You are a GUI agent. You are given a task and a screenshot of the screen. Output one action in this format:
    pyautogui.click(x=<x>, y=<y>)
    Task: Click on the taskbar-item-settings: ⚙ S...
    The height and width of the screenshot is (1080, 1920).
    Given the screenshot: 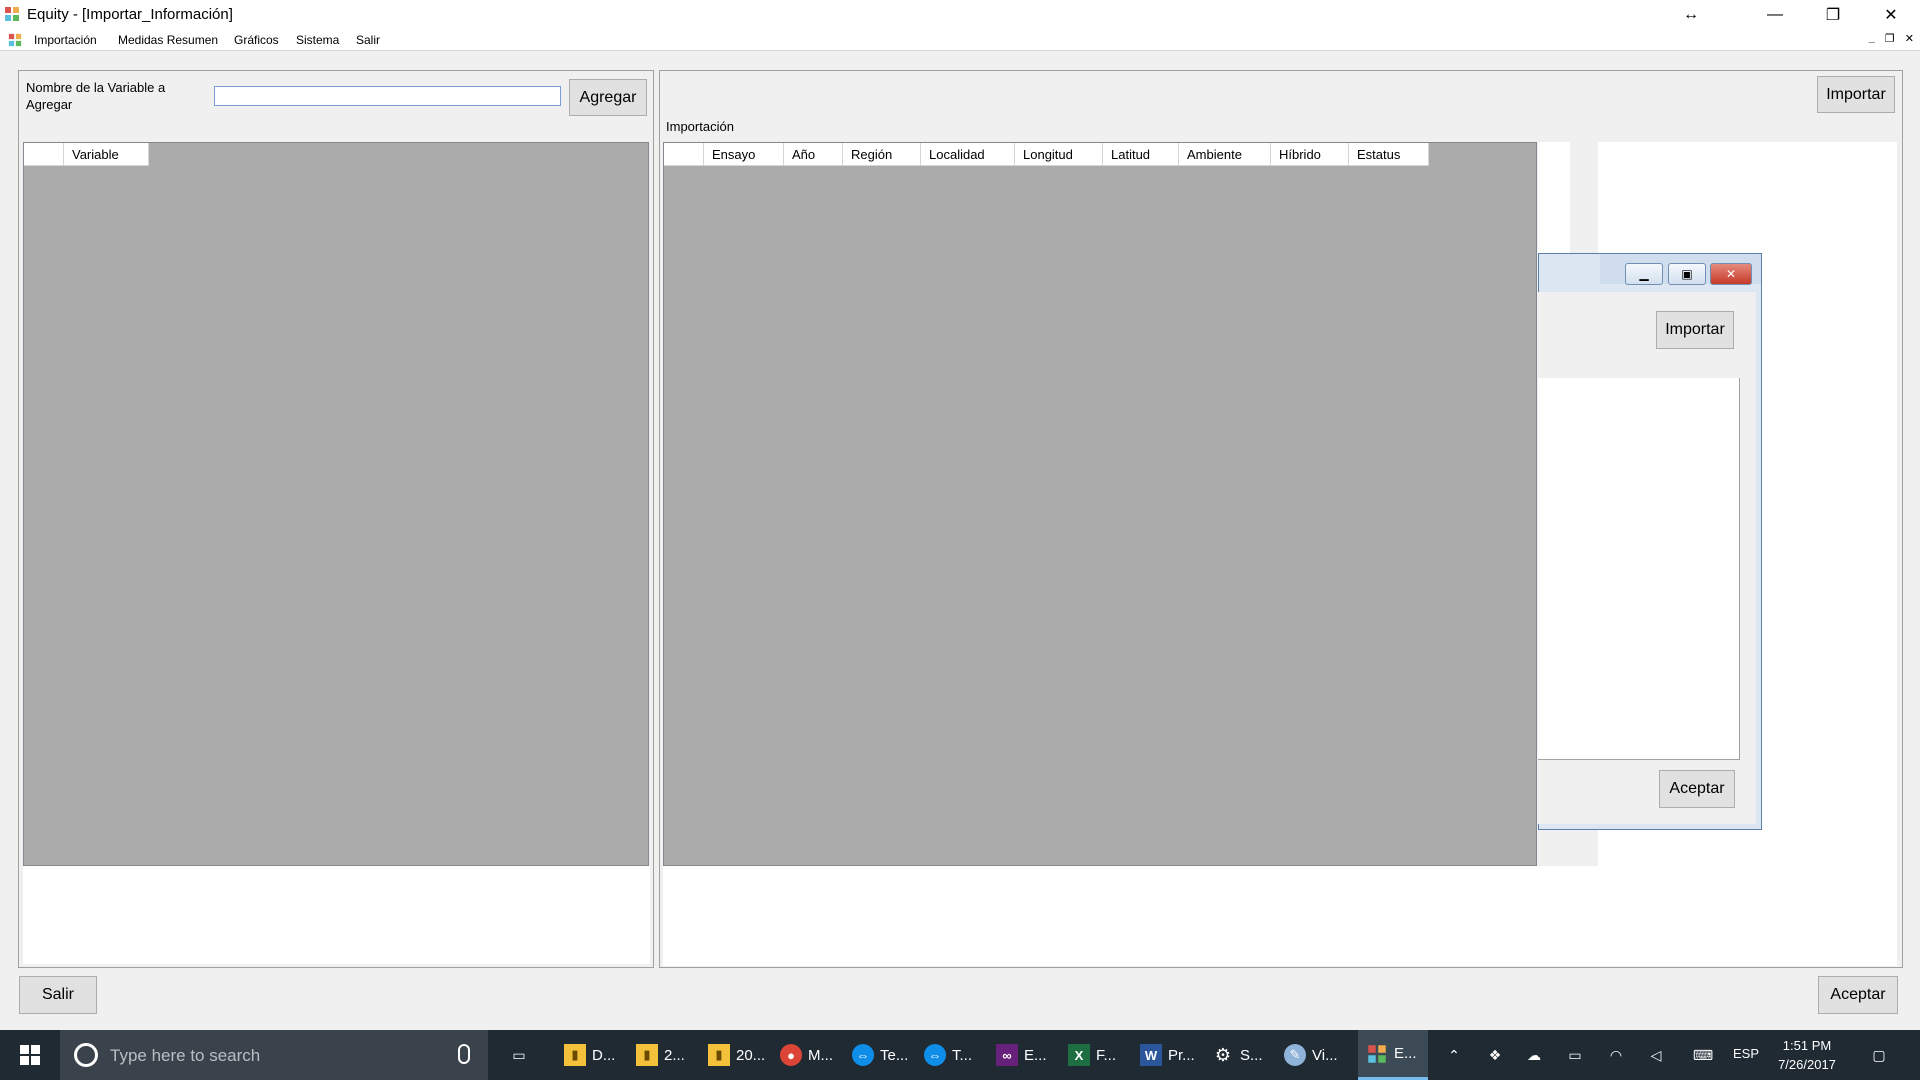 What is the action you would take?
    pyautogui.click(x=1237, y=1055)
    